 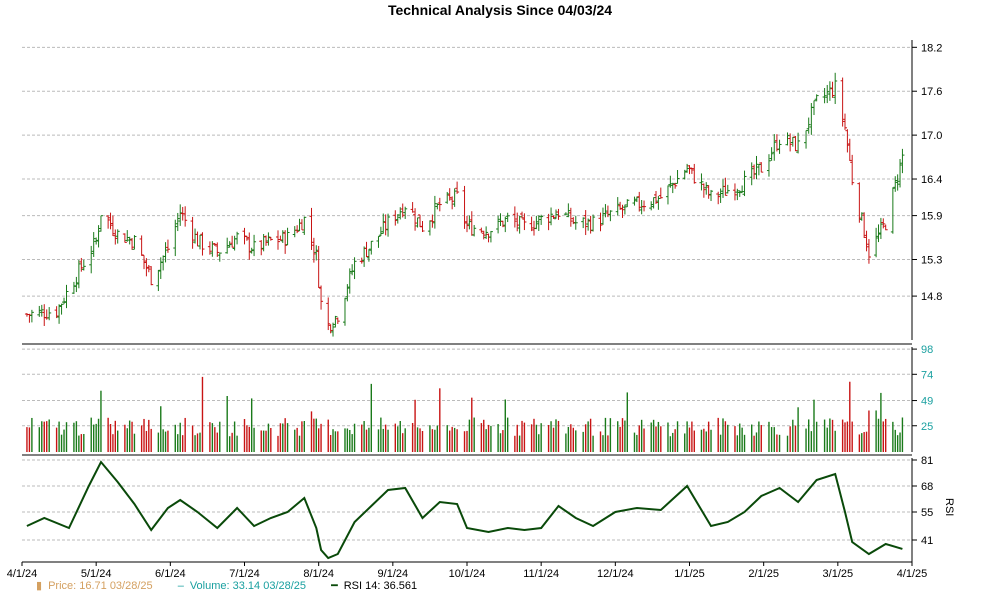 What do you see at coordinates (467, 574) in the screenshot?
I see `x-tick-label: 10/1/24` at bounding box center [467, 574].